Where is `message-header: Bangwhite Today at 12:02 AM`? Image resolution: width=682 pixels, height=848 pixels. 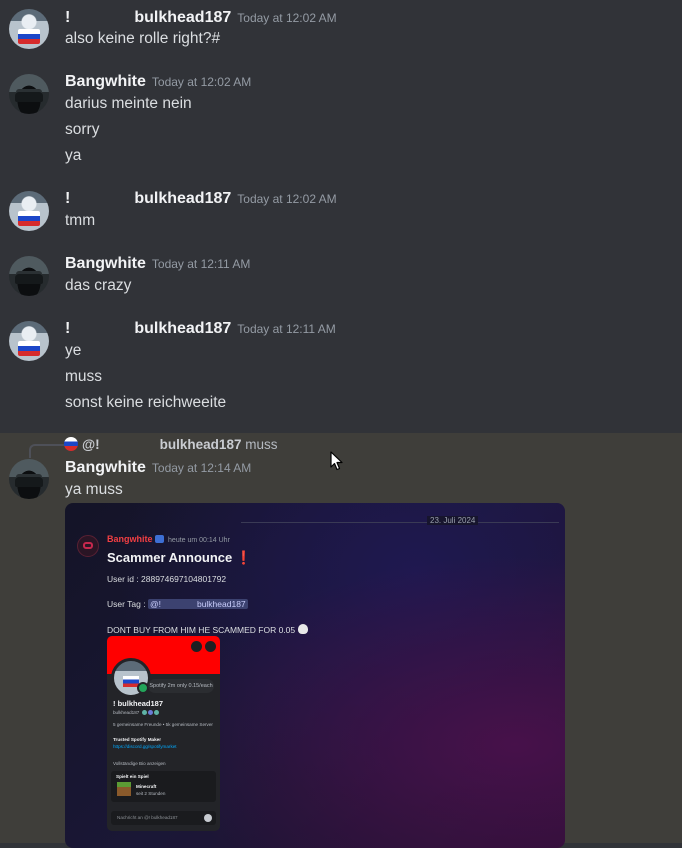
message-header: Bangwhite Today at 12:02 AM is located at coordinates (158, 82).